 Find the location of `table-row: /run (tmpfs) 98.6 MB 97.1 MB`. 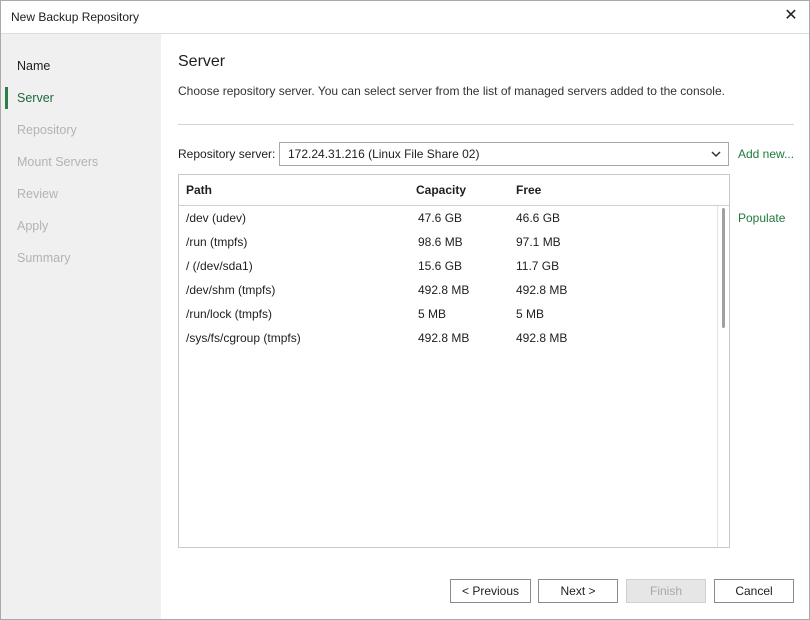

table-row: /run (tmpfs) 98.6 MB 97.1 MB is located at coordinates (448, 243).